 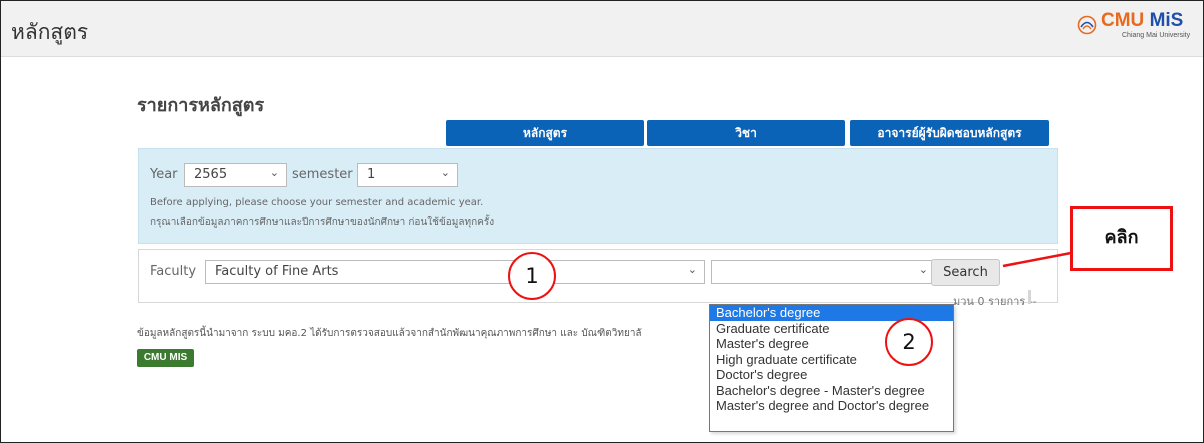 What do you see at coordinates (532, 276) in the screenshot?
I see `step-marker-1: 1` at bounding box center [532, 276].